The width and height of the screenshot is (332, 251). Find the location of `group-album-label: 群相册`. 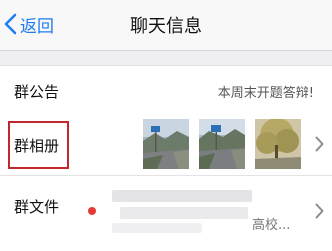

group-album-label: 群相册 is located at coordinates (37, 146).